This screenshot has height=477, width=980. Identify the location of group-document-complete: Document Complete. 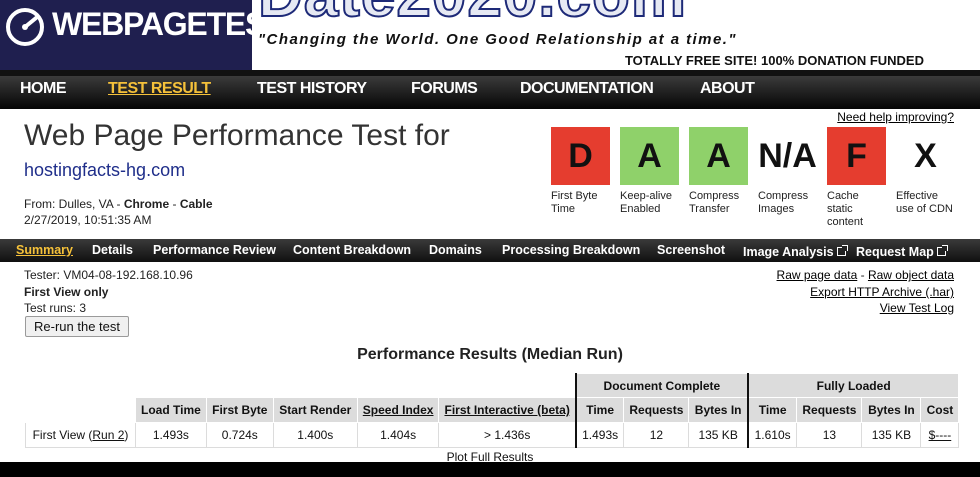
(661, 385).